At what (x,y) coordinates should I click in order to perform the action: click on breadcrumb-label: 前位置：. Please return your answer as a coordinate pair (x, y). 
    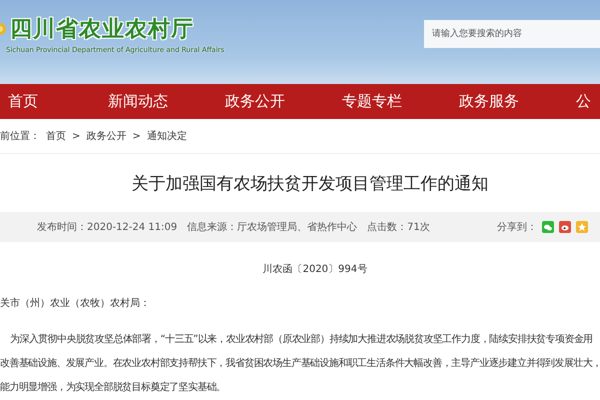
    Looking at the image, I should click on (20, 136).